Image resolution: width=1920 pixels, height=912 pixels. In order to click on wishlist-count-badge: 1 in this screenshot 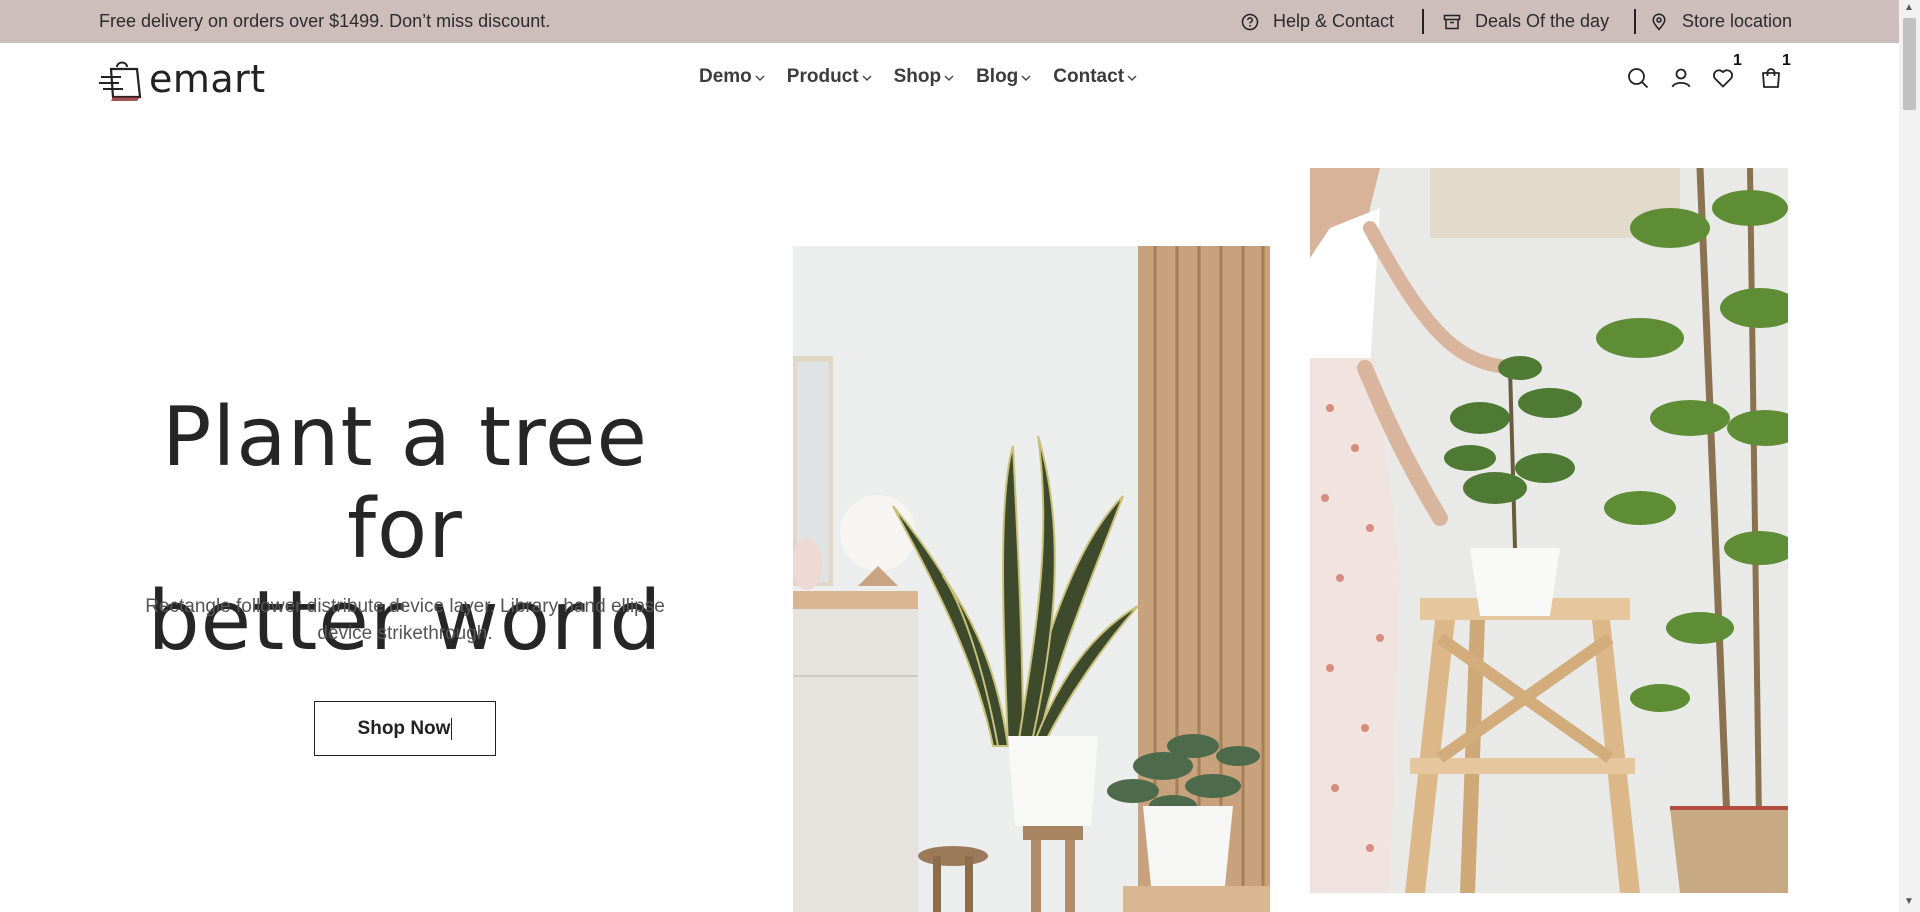, I will do `click(1737, 60)`.